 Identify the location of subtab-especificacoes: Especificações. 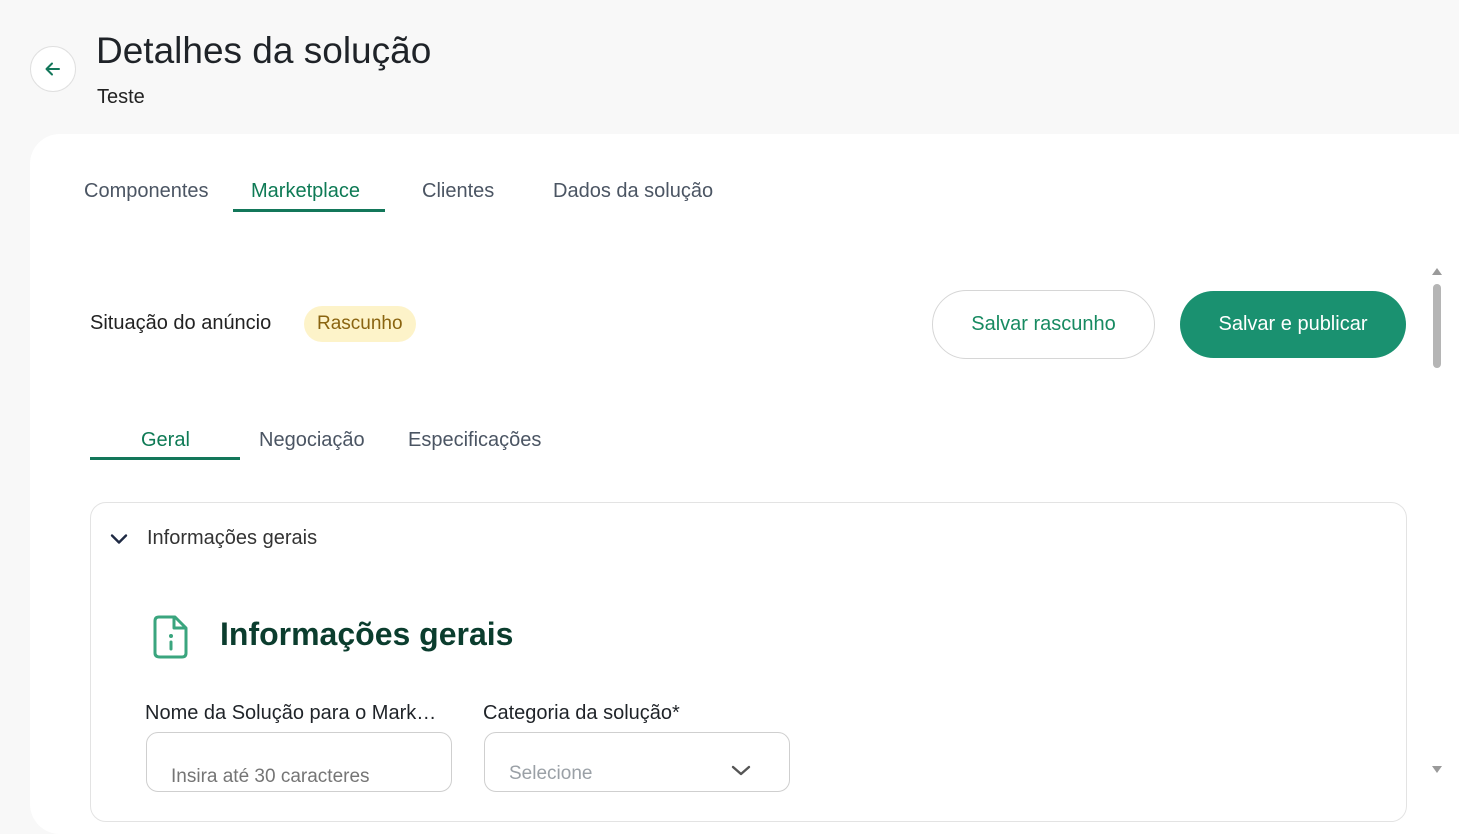
(474, 440).